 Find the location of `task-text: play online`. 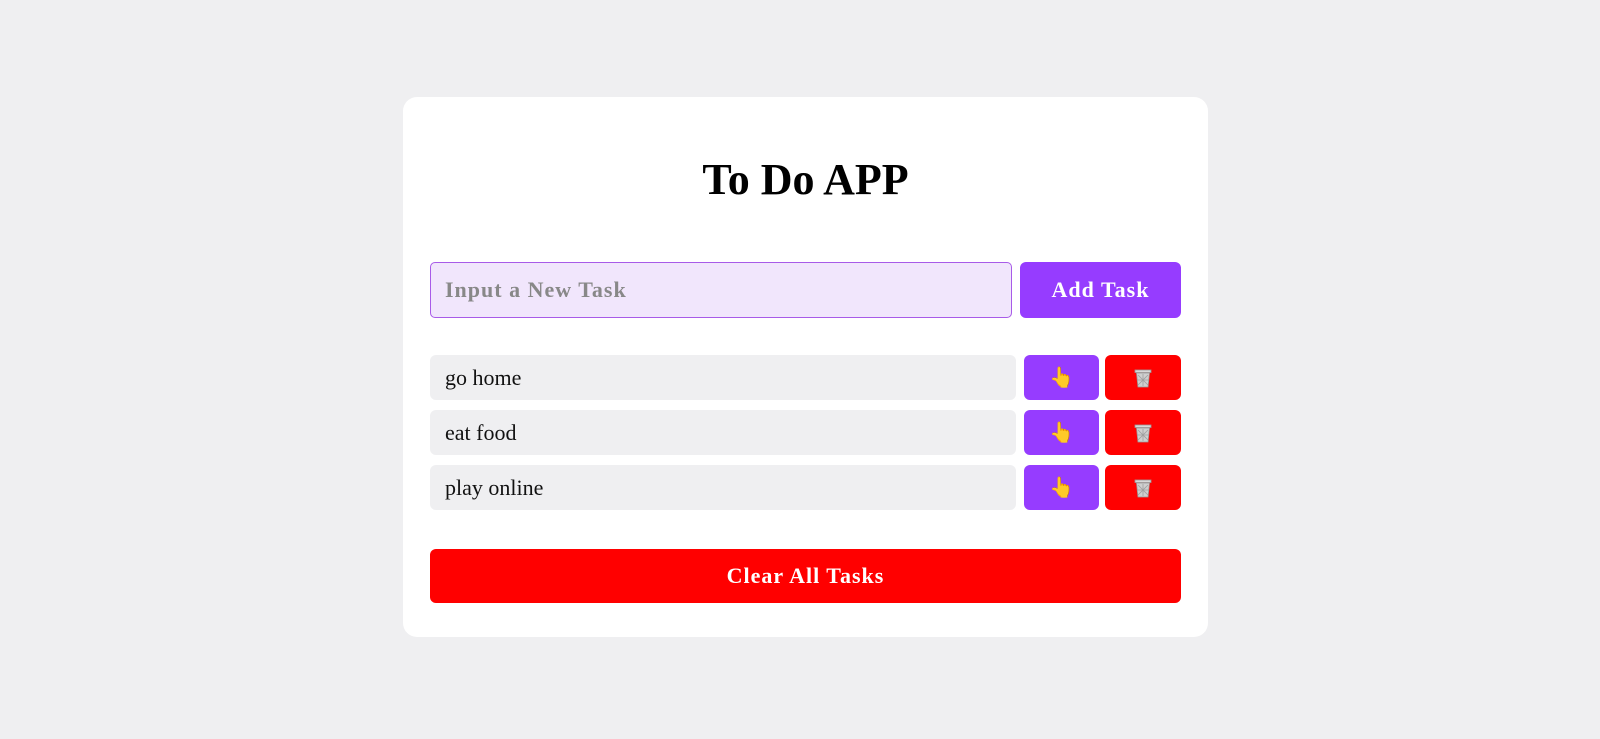

task-text: play online is located at coordinates (723, 487).